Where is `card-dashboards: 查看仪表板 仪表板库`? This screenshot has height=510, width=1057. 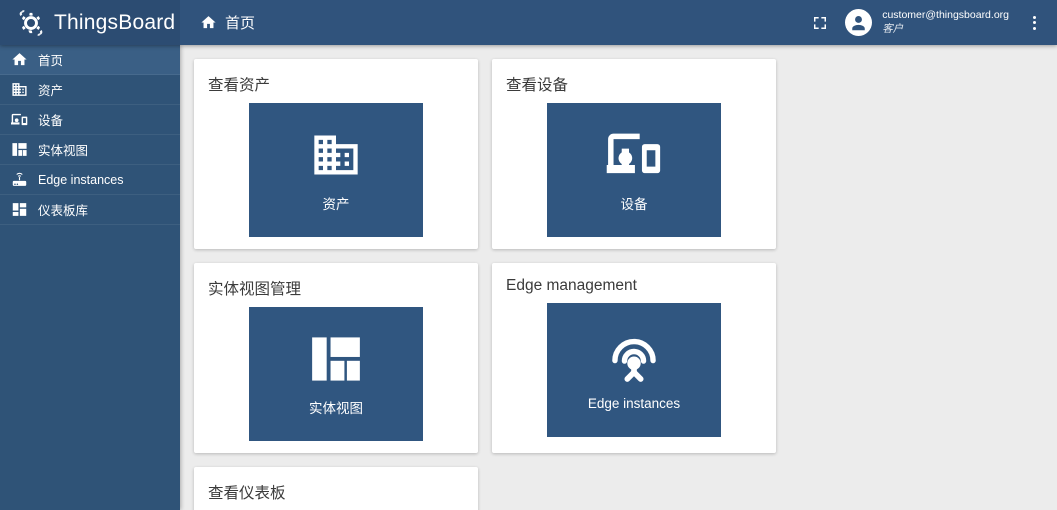 card-dashboards: 查看仪表板 仪表板库 is located at coordinates (336, 488).